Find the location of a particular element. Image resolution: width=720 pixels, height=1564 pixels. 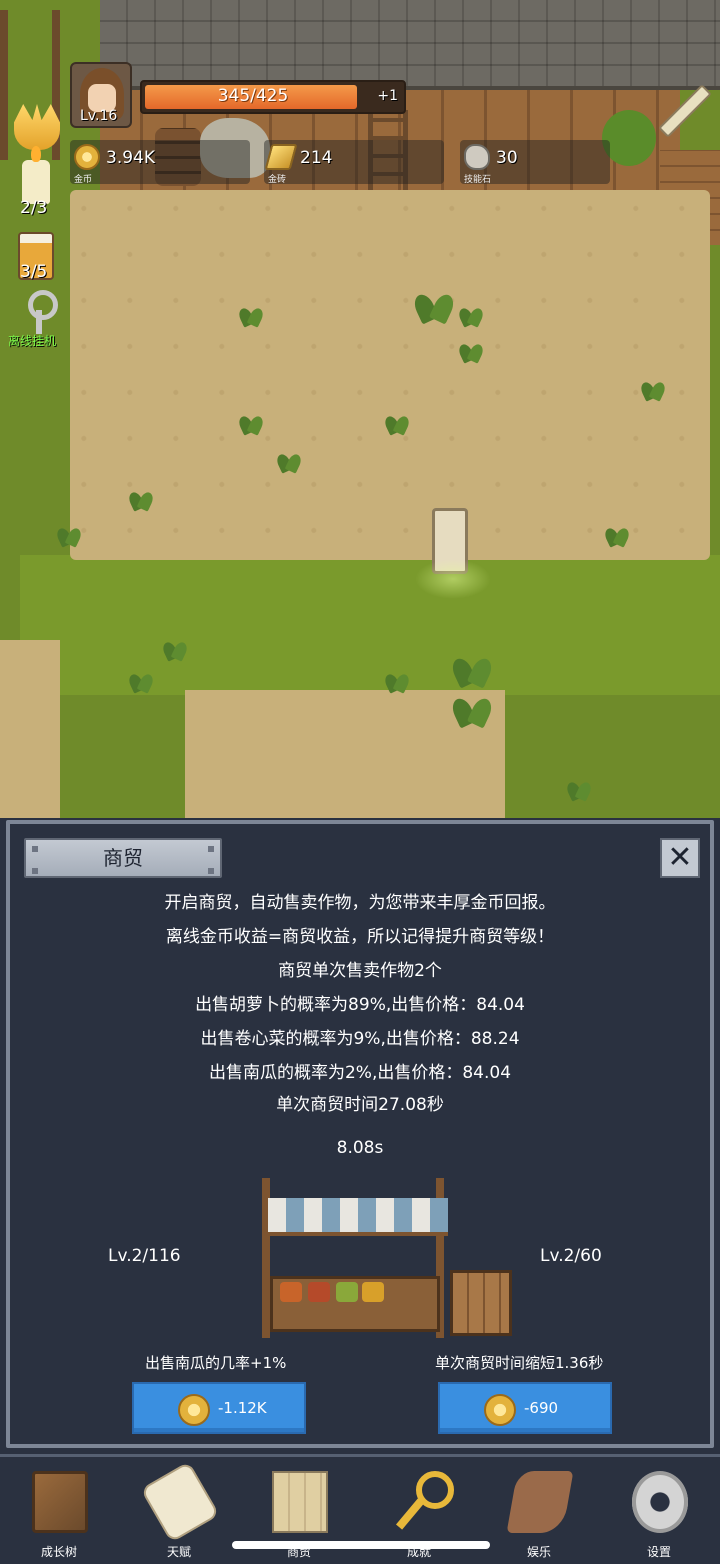

nav-label: 设置 is located at coordinates (658, 1552).